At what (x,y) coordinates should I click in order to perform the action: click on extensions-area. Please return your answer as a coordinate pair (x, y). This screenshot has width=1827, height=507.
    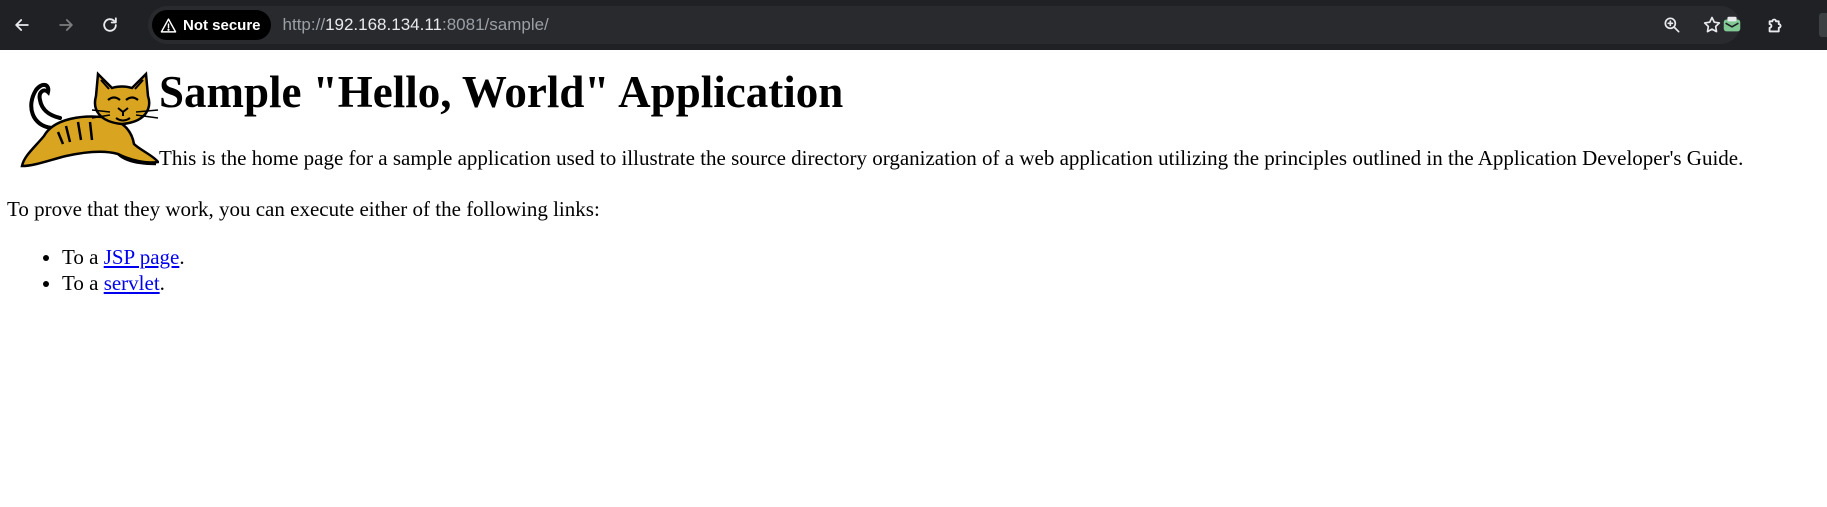
    Looking at the image, I should click on (1754, 25).